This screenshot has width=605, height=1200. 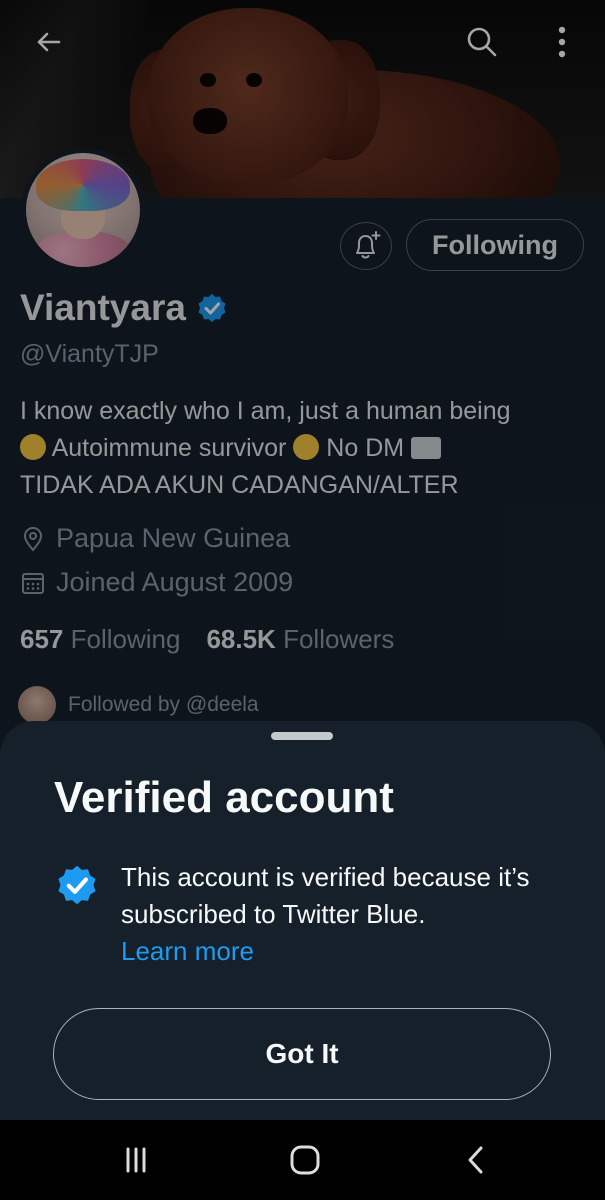 I want to click on avatar, so click(x=83, y=210).